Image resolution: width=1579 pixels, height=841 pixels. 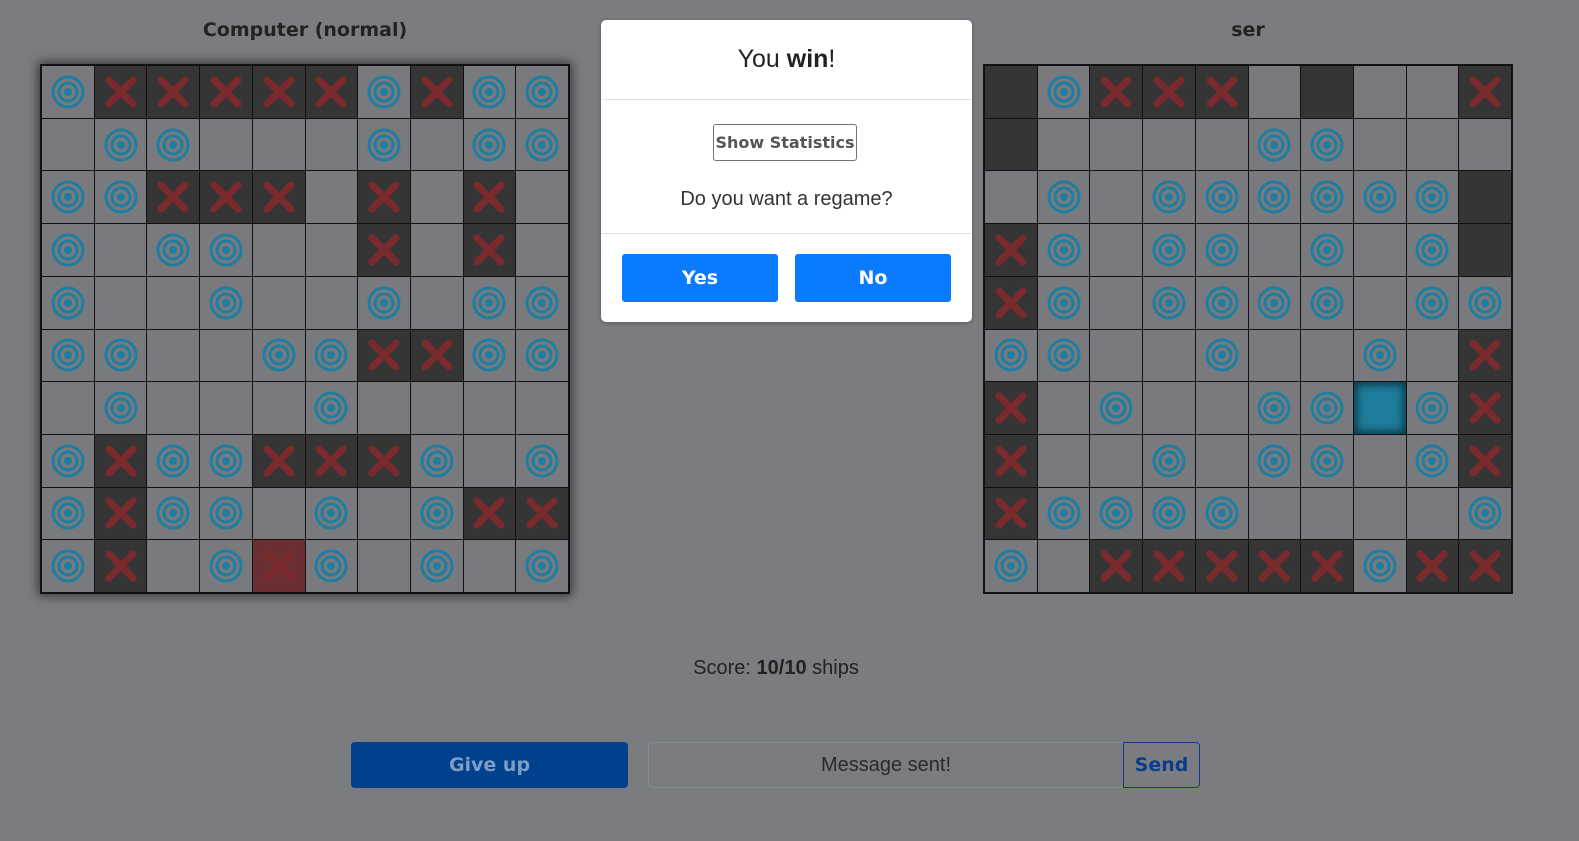 What do you see at coordinates (785, 142) in the screenshot?
I see `show-statistics-button: Show Statistics` at bounding box center [785, 142].